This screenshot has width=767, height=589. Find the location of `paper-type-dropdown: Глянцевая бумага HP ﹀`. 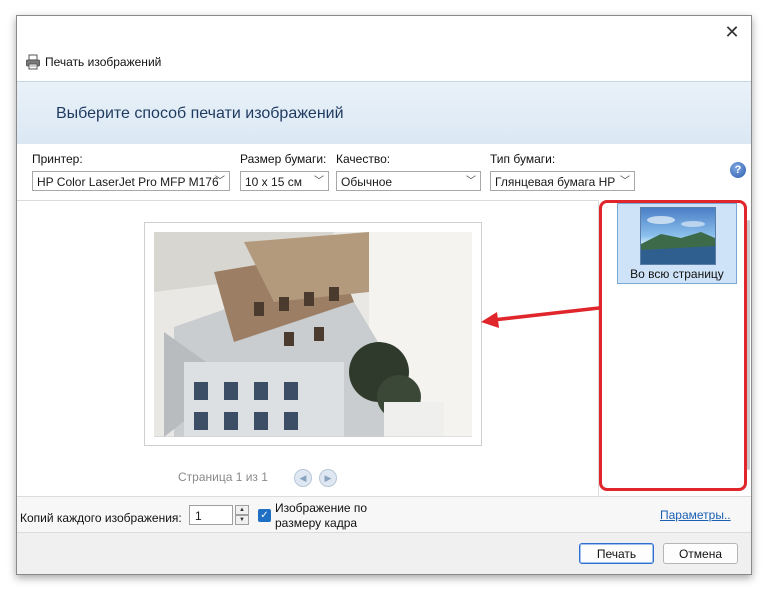

paper-type-dropdown: Глянцевая бумага HP ﹀ is located at coordinates (562, 181).